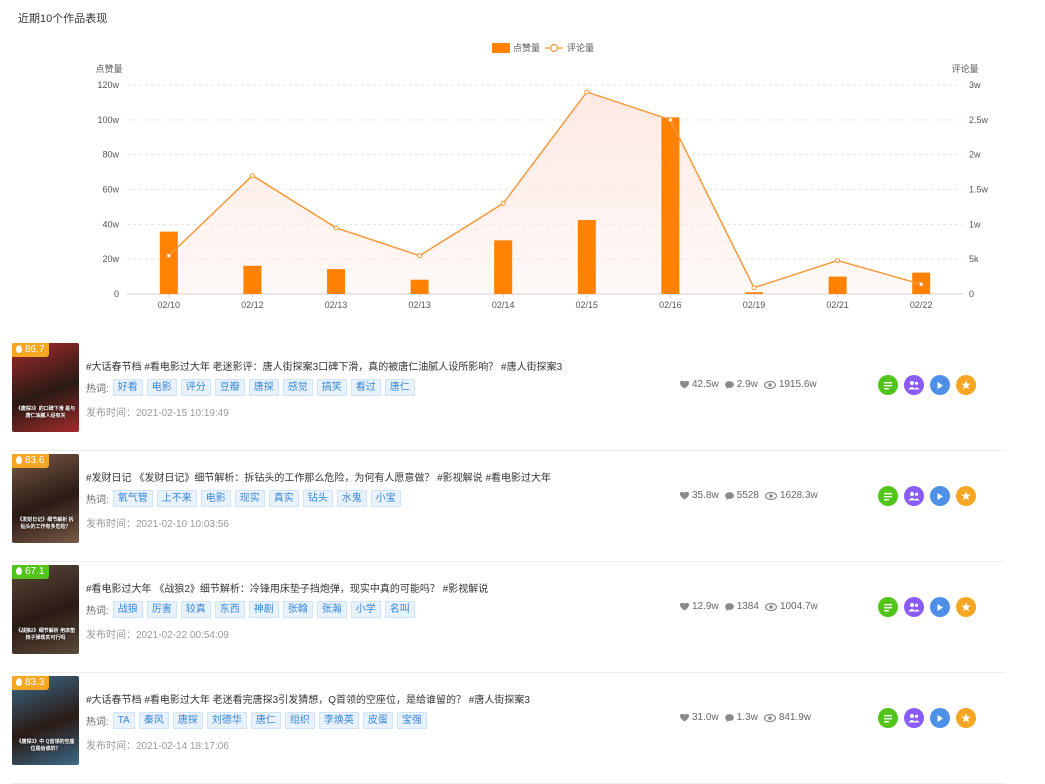 The width and height of the screenshot is (1045, 784). I want to click on x-tick-label: 02/14, so click(503, 305).